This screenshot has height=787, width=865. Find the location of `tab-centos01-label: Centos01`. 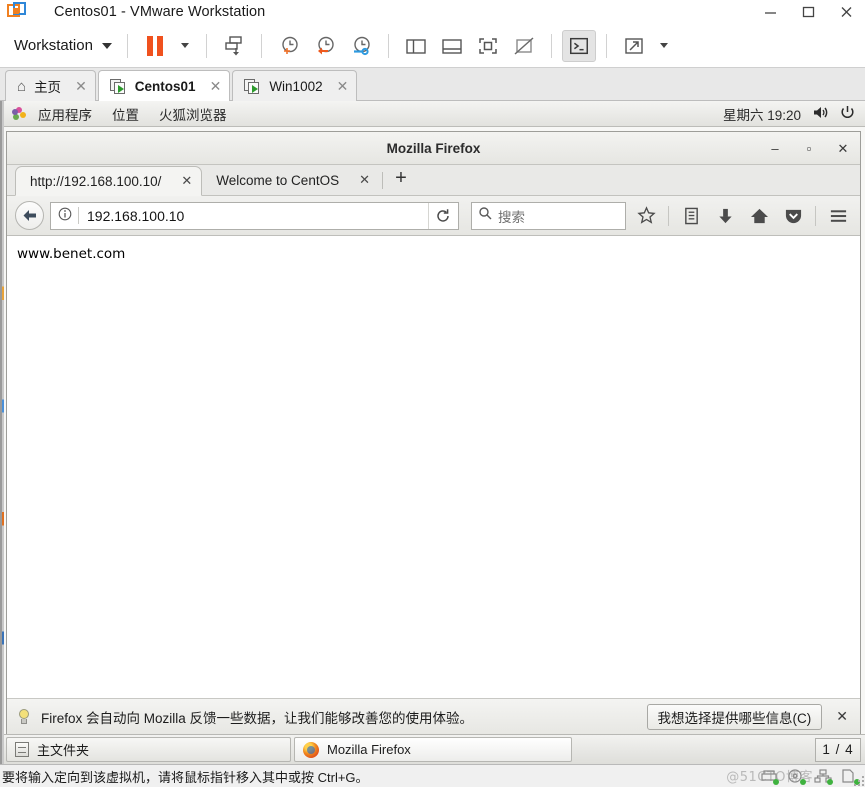

tab-centos01-label: Centos01 is located at coordinates (165, 86).